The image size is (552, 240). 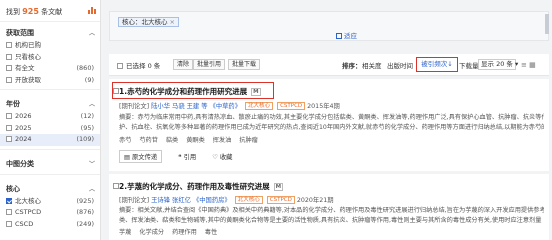 What do you see at coordinates (187, 156) in the screenshot?
I see `cite-button: ❝ 引用` at bounding box center [187, 156].